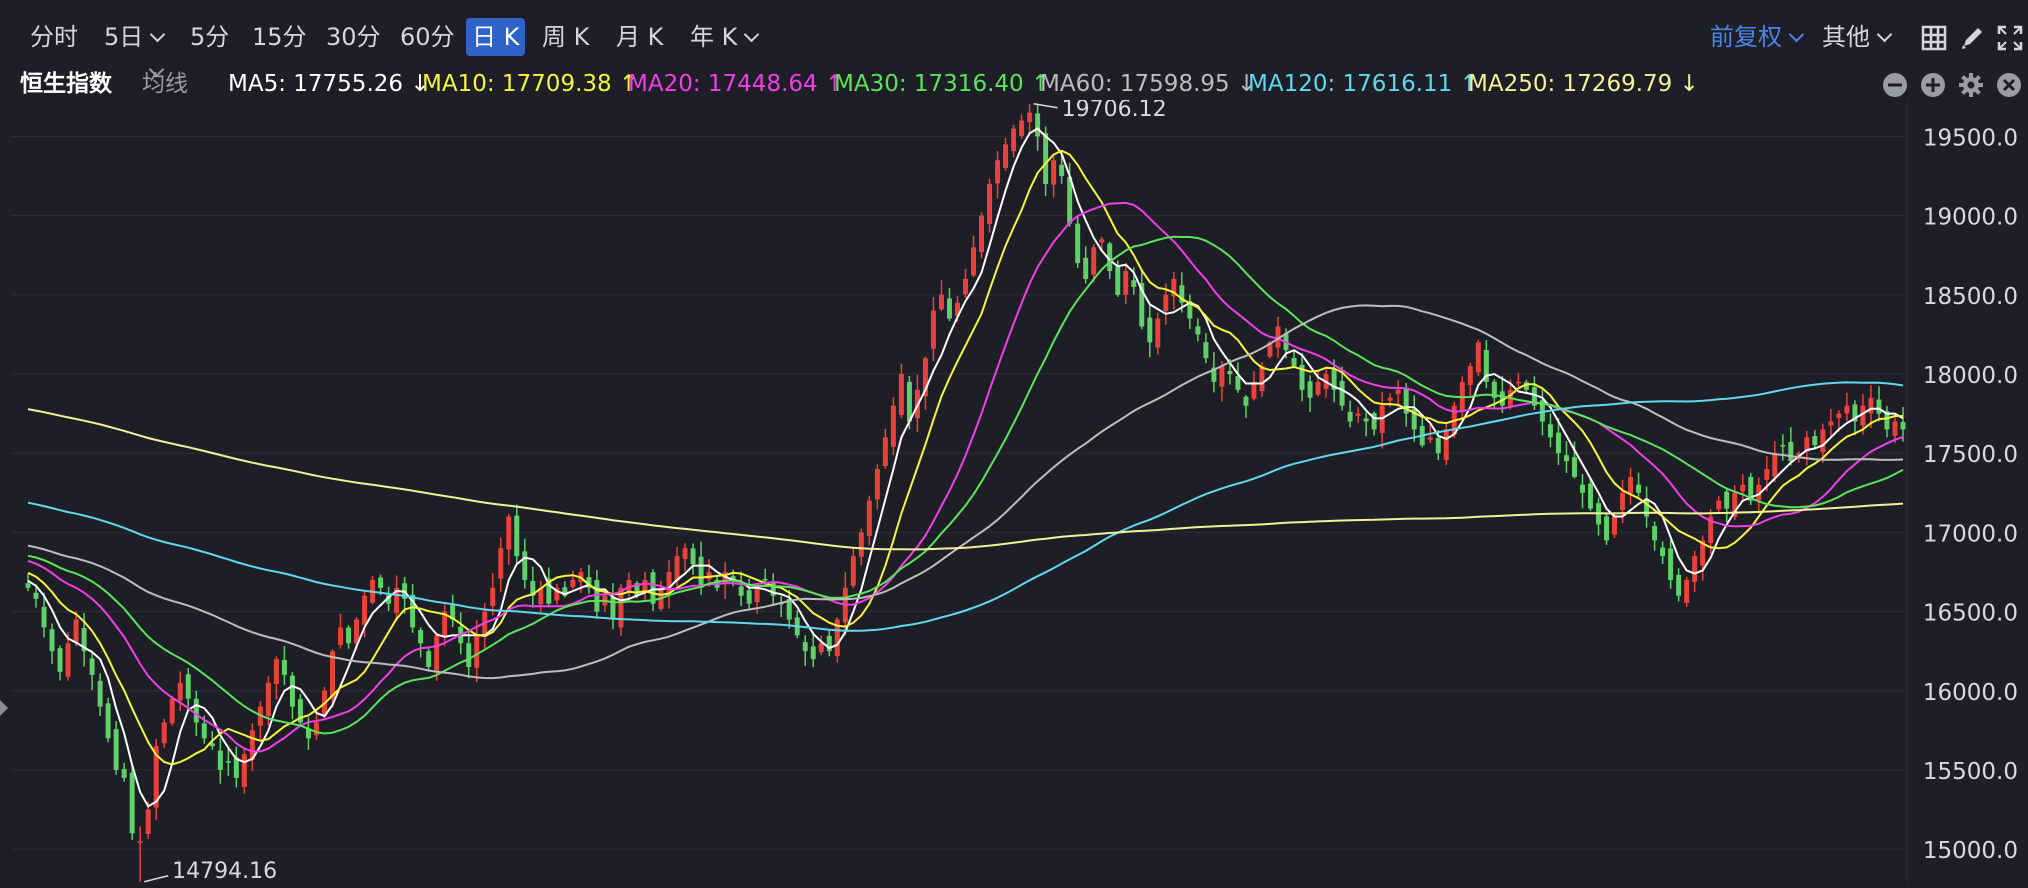  I want to click on tab-5min: 5分, so click(209, 37).